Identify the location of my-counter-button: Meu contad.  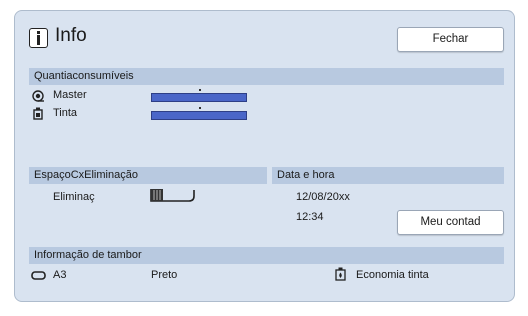
(450, 222).